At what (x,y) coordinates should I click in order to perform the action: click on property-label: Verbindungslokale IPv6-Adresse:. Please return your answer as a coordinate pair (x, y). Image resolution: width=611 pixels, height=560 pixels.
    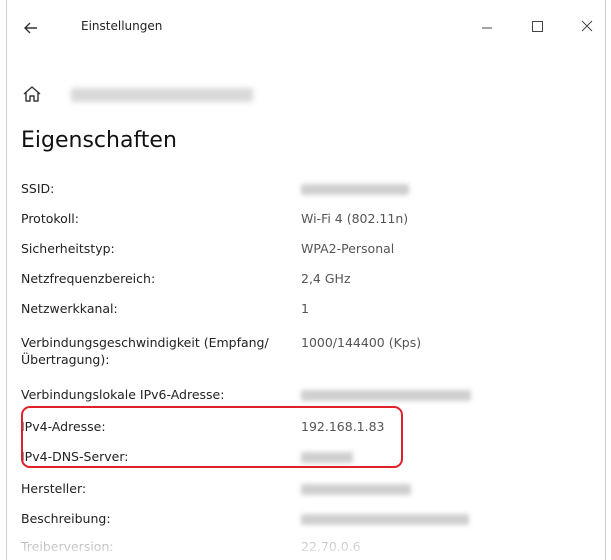
    Looking at the image, I should click on (123, 394).